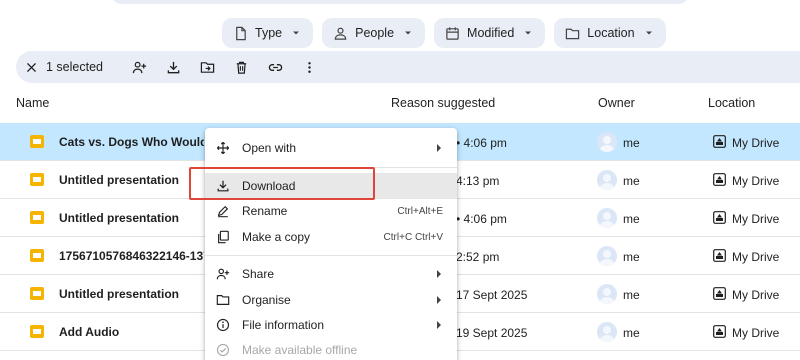  Describe the element at coordinates (282, 183) in the screenshot. I see `highlight-annotation` at that location.